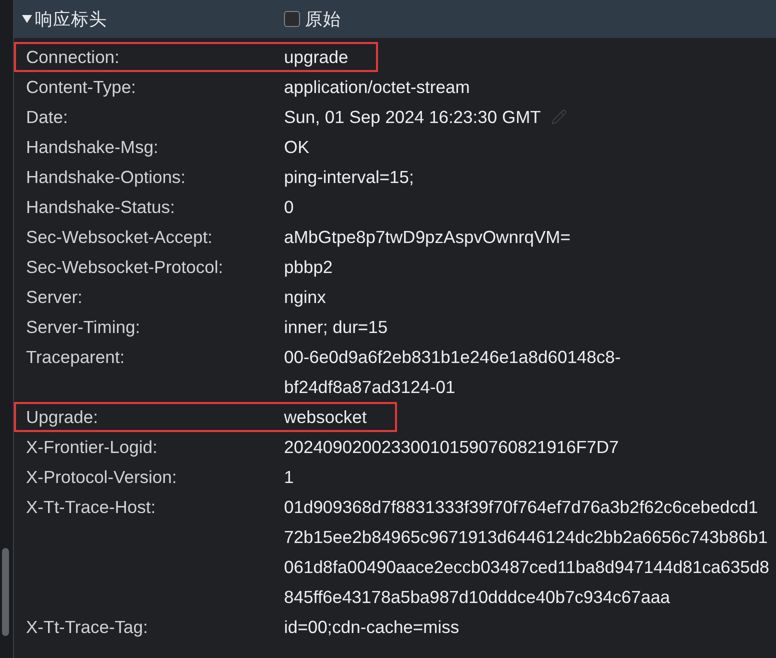 This screenshot has height=658, width=776. What do you see at coordinates (75, 357) in the screenshot?
I see `header-name: Traceparent:` at bounding box center [75, 357].